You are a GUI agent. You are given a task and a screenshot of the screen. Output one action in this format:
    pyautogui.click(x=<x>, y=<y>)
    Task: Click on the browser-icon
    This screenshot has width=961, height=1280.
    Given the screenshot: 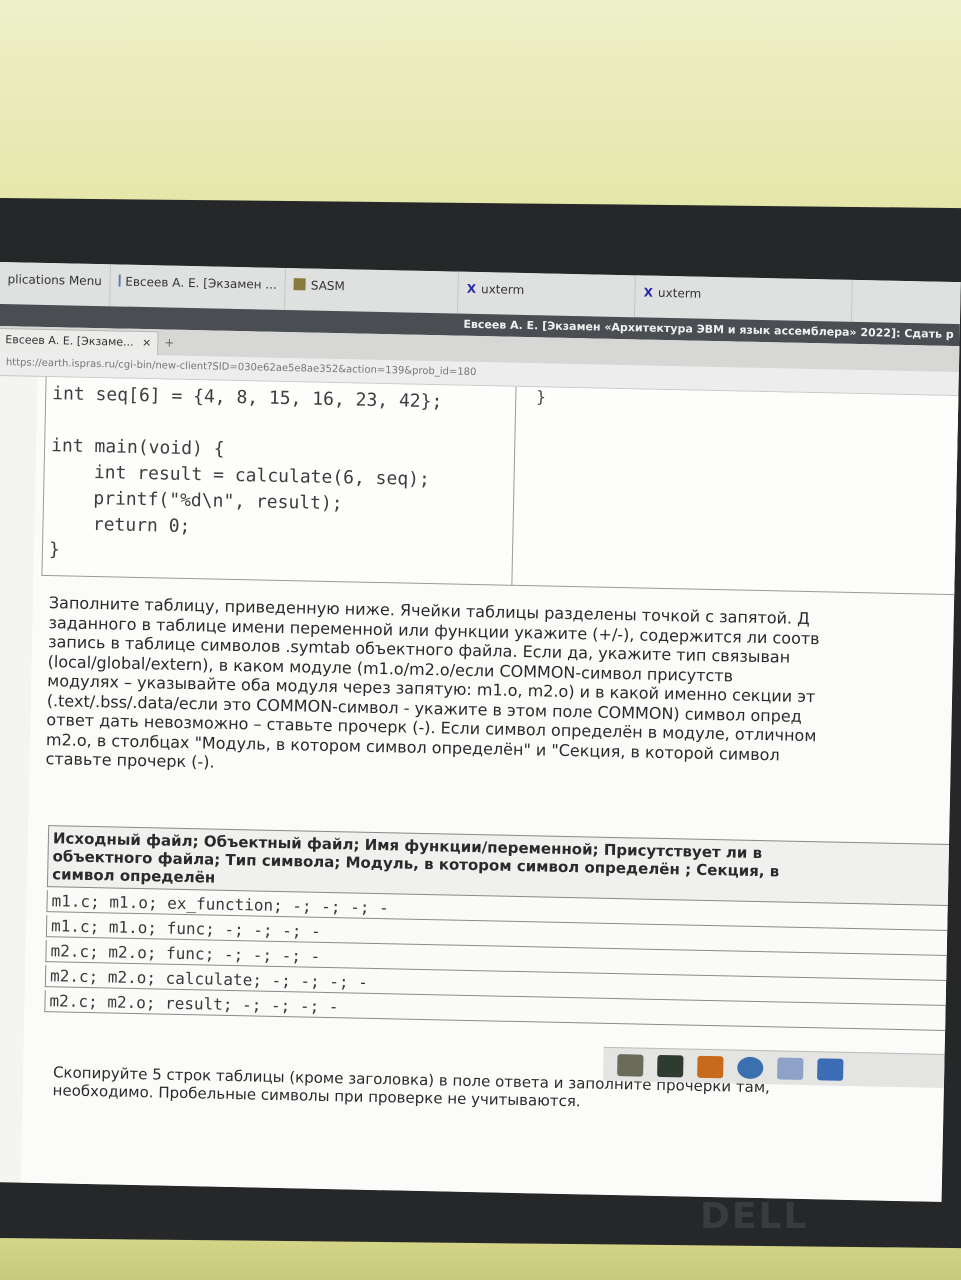 What is the action you would take?
    pyautogui.click(x=119, y=280)
    